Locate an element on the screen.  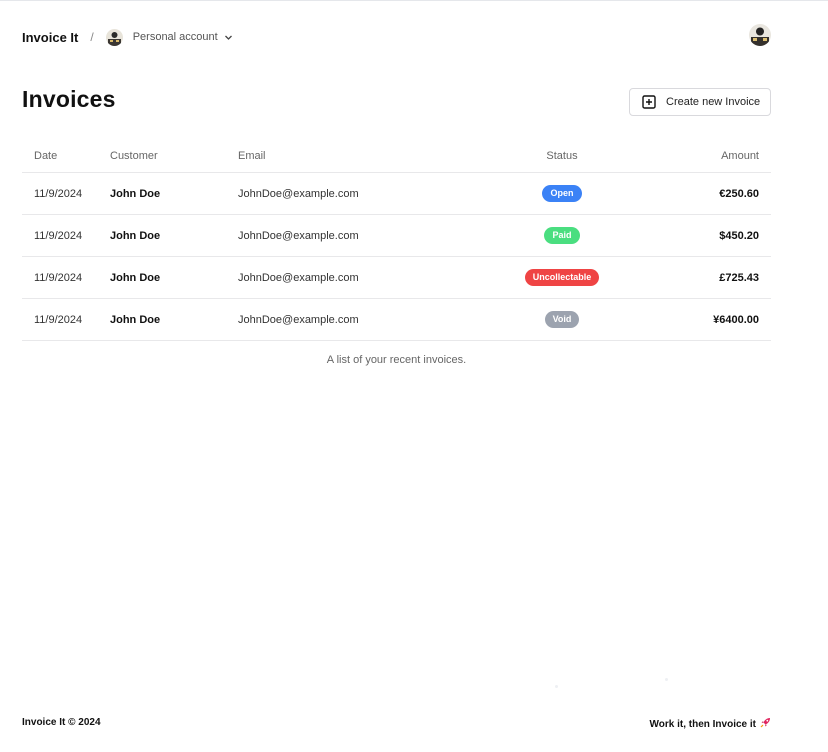
rocket-icon is located at coordinates (765, 724).